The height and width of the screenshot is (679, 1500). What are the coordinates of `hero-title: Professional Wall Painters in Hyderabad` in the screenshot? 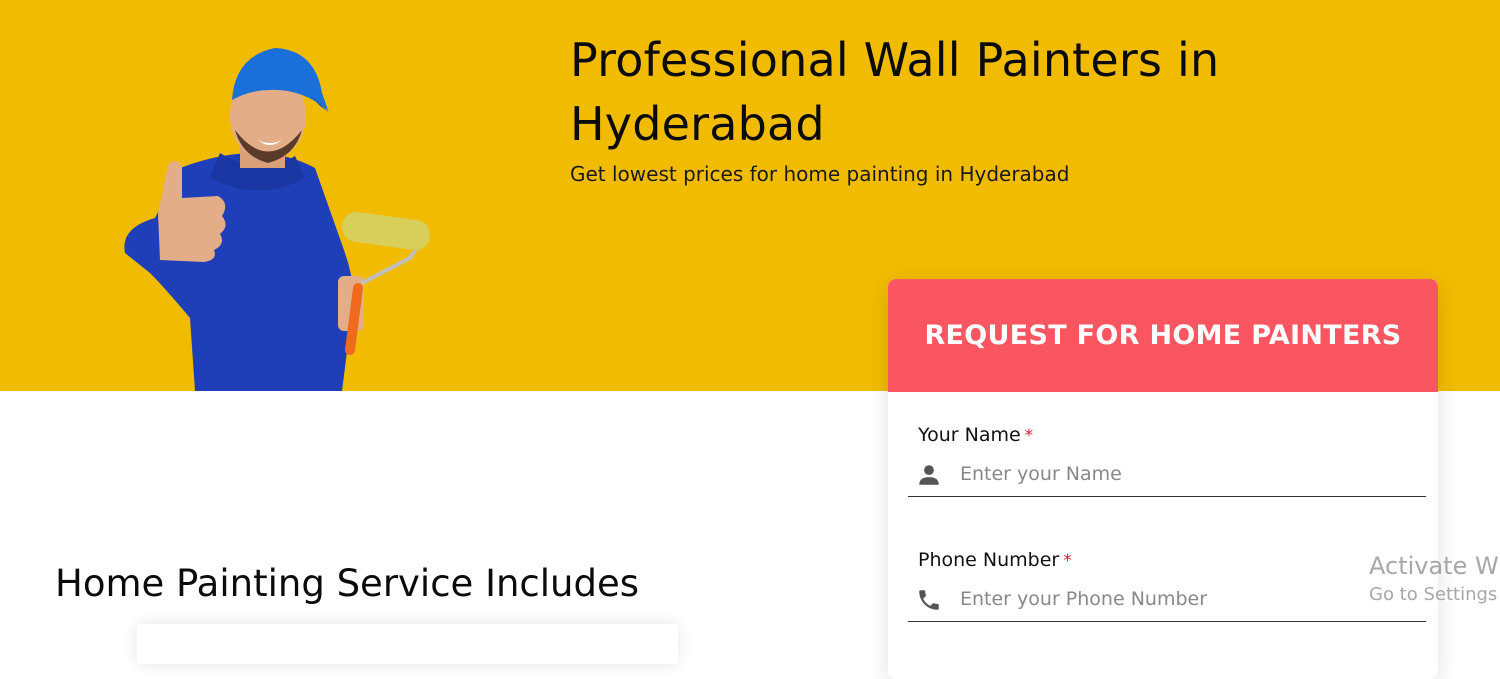 It's located at (895, 92).